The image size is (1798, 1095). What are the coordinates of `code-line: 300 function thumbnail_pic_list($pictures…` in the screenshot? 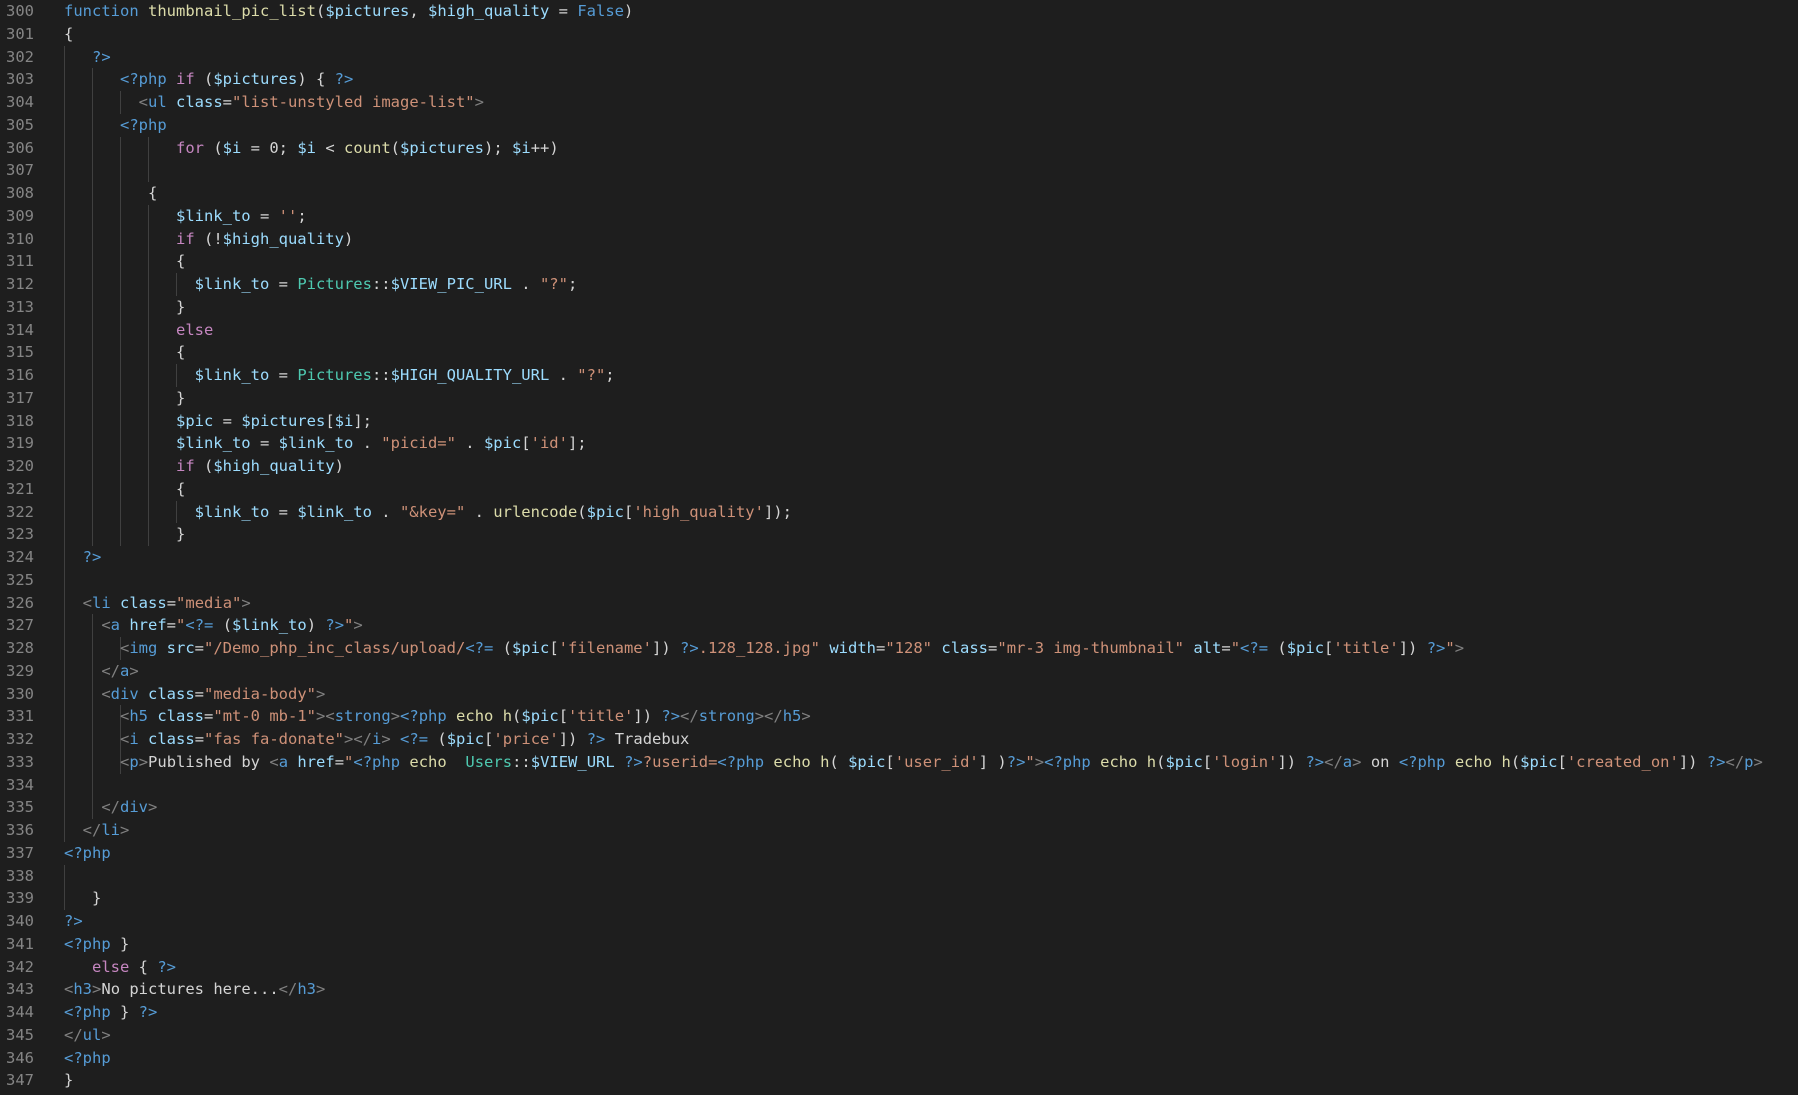 It's located at (899, 11).